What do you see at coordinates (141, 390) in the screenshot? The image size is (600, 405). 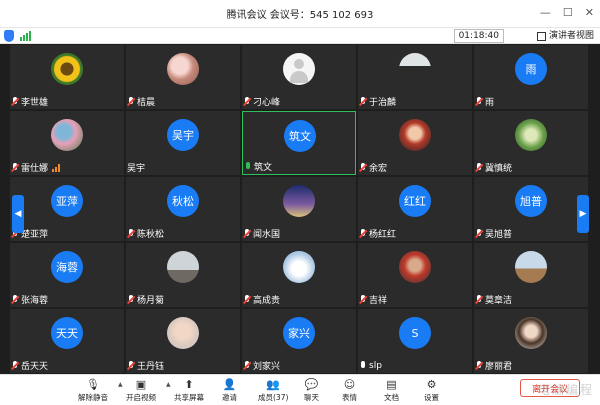 I see `toolbar-camera-off-button: ▣ 开启视频` at bounding box center [141, 390].